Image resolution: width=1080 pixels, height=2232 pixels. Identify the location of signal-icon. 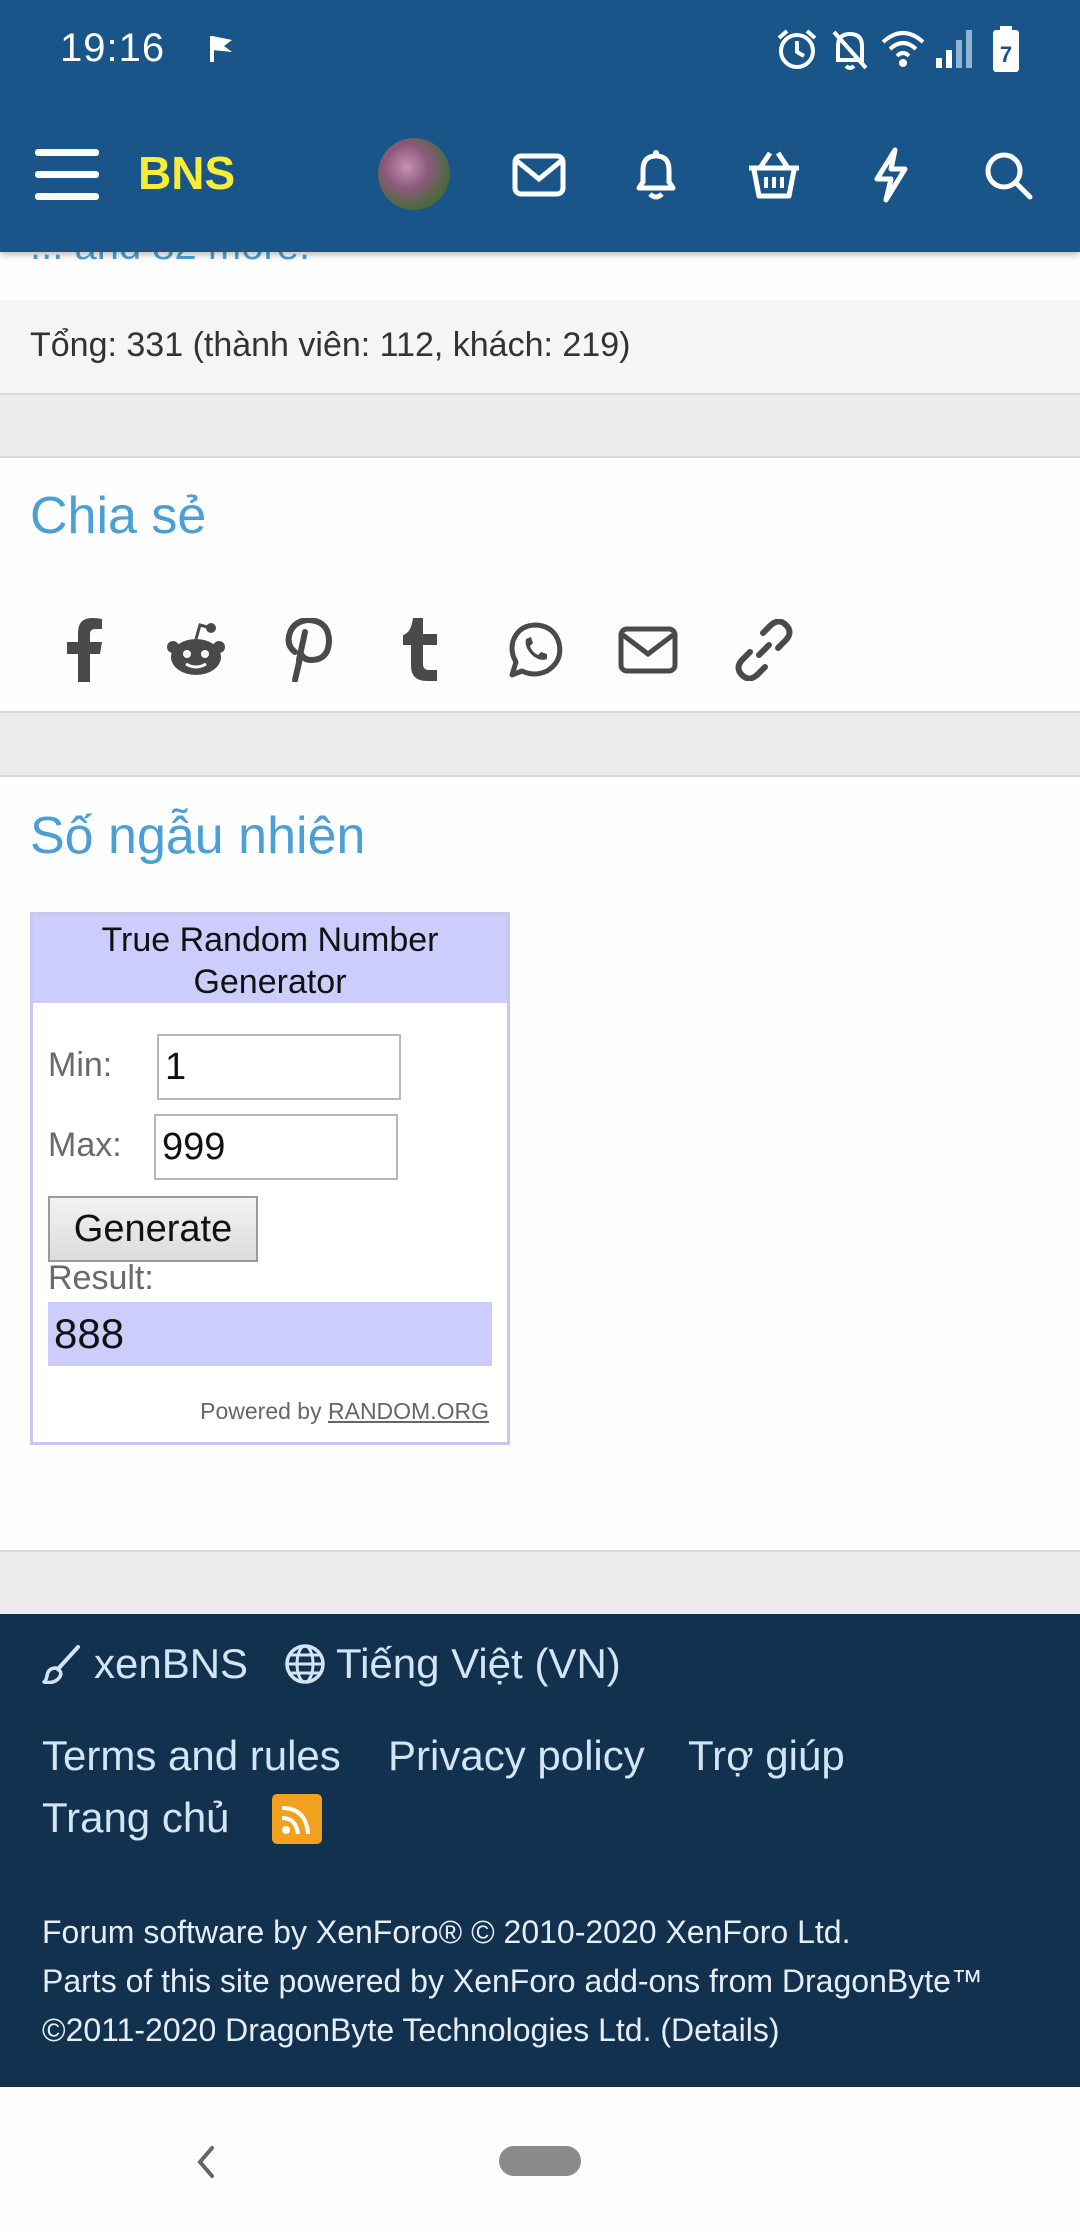
(954, 49).